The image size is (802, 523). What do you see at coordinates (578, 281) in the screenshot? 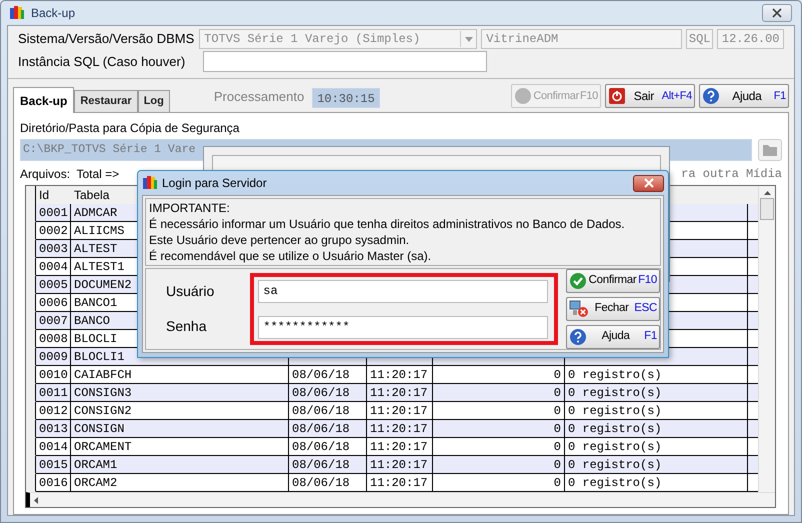
I see `check-icon` at bounding box center [578, 281].